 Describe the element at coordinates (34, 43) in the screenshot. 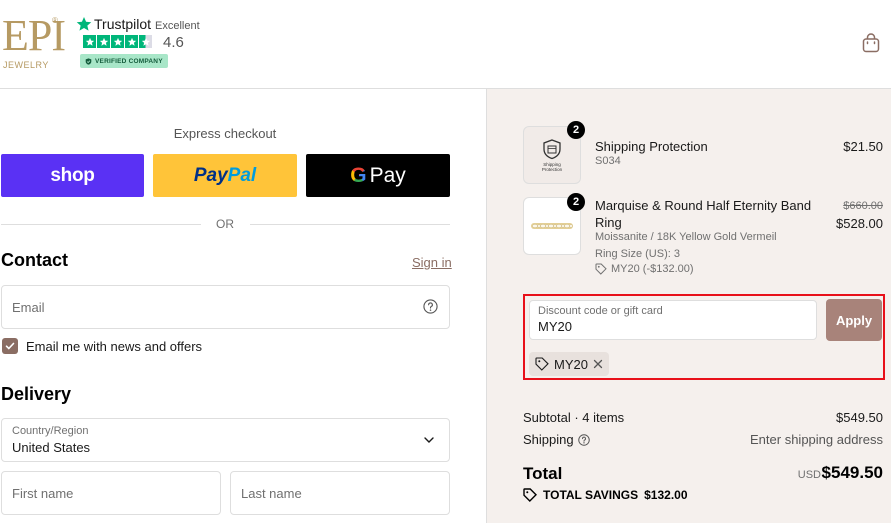

I see `store-logo: EPI ® JEWELRY` at that location.